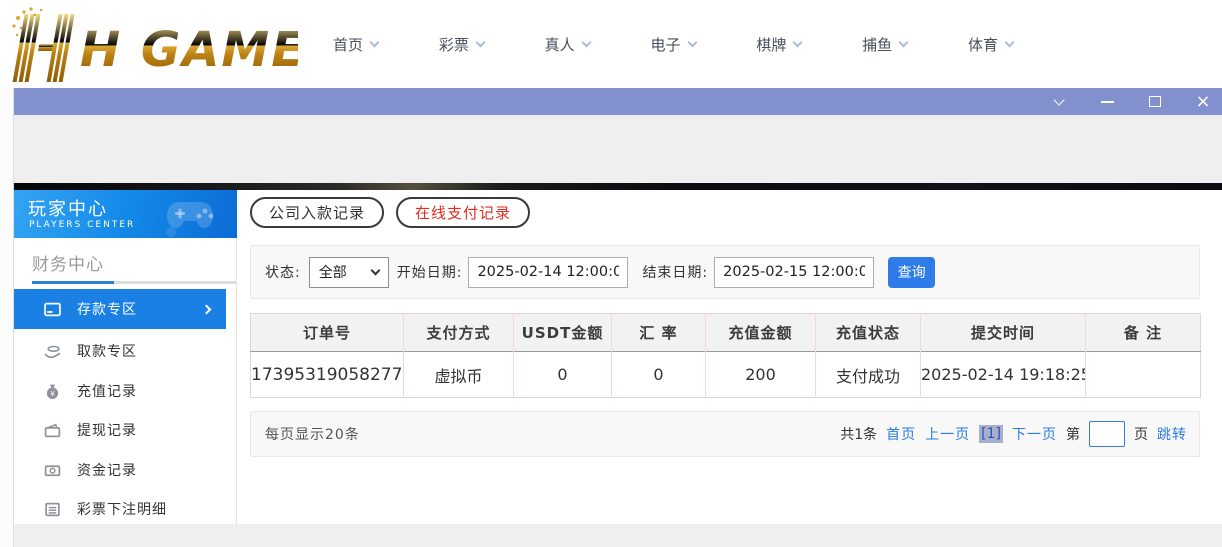 The width and height of the screenshot is (1222, 547). I want to click on window-controls: ×, so click(1131, 101).